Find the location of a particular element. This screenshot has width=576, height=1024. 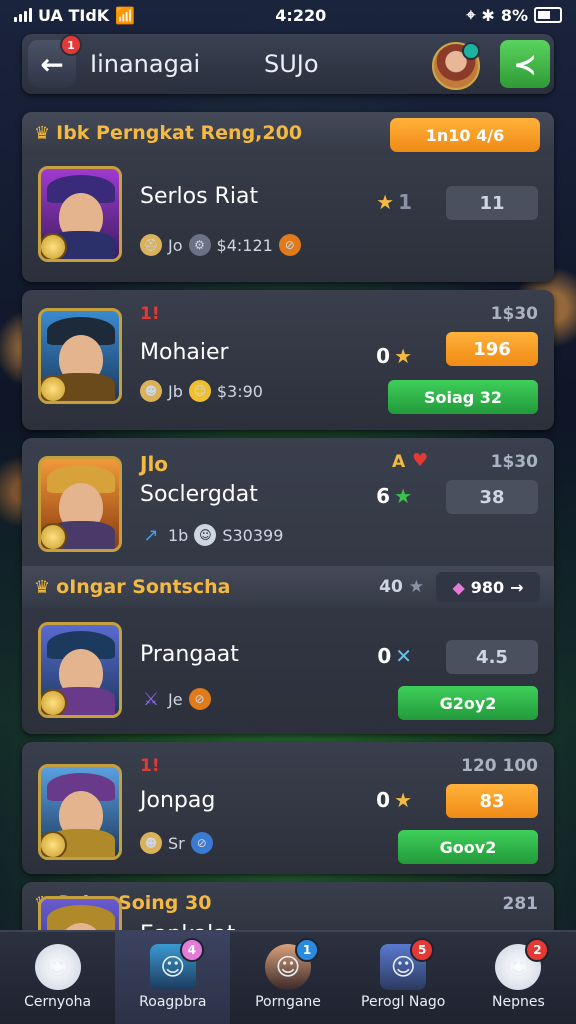

cross-icon: ✕ is located at coordinates (403, 656).